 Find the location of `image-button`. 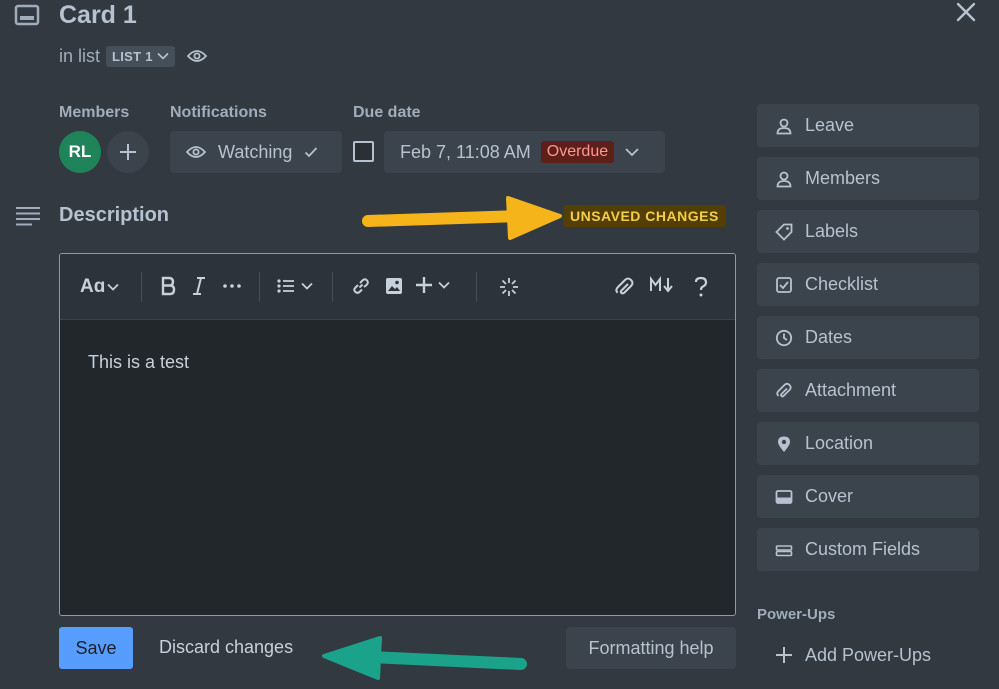

image-button is located at coordinates (394, 286).